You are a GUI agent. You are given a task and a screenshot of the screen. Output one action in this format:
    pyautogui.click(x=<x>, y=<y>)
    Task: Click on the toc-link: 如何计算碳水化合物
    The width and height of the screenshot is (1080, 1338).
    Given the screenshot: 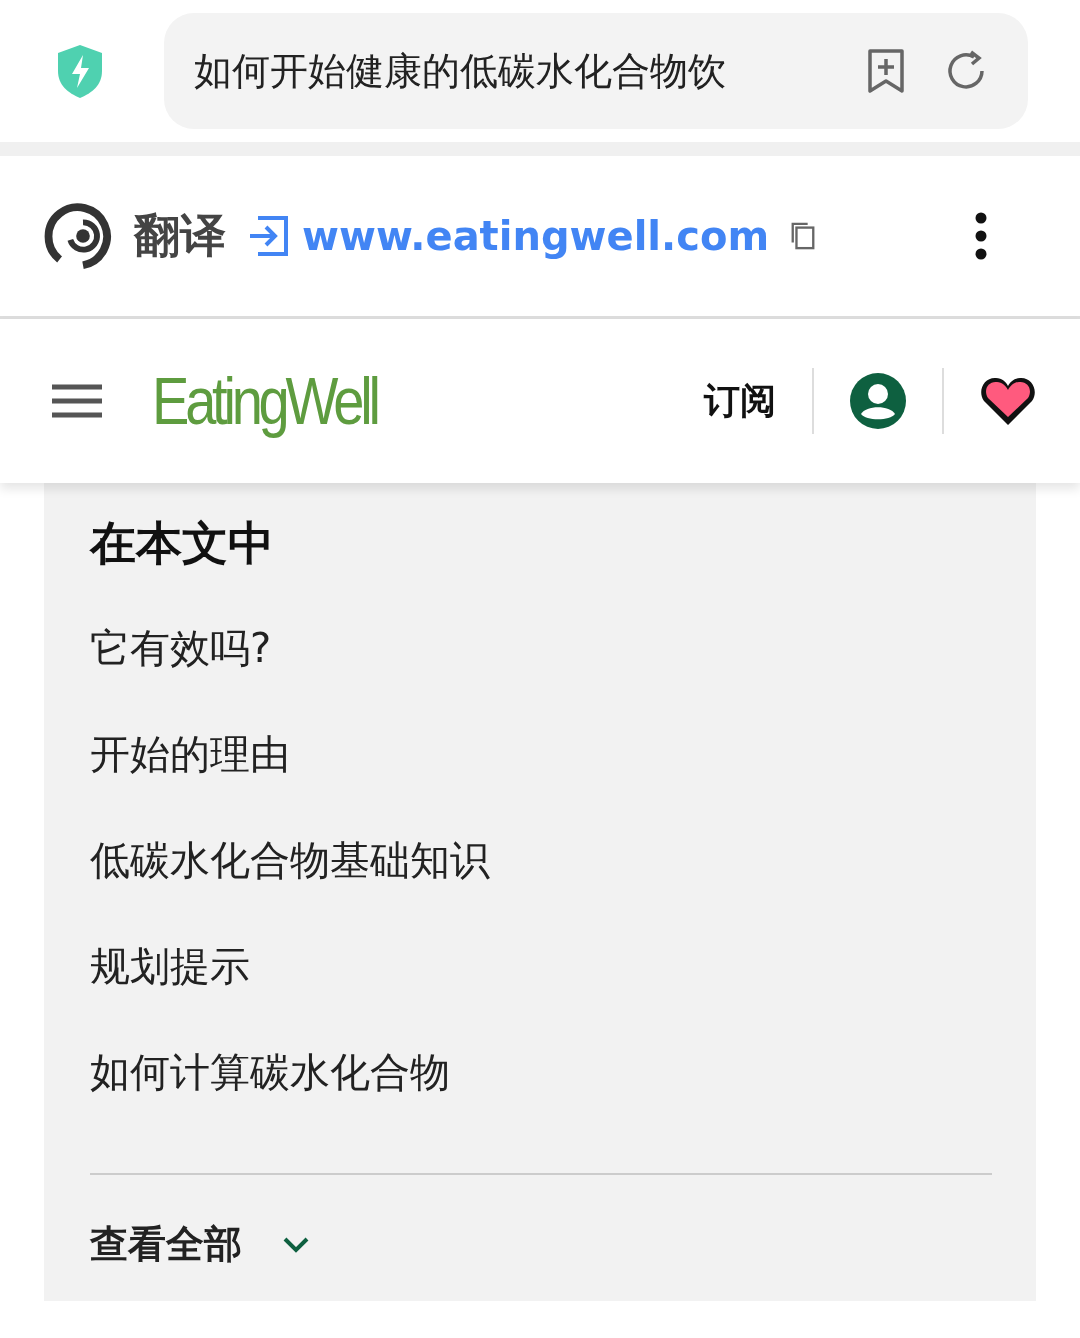 What is the action you would take?
    pyautogui.click(x=541, y=1098)
    